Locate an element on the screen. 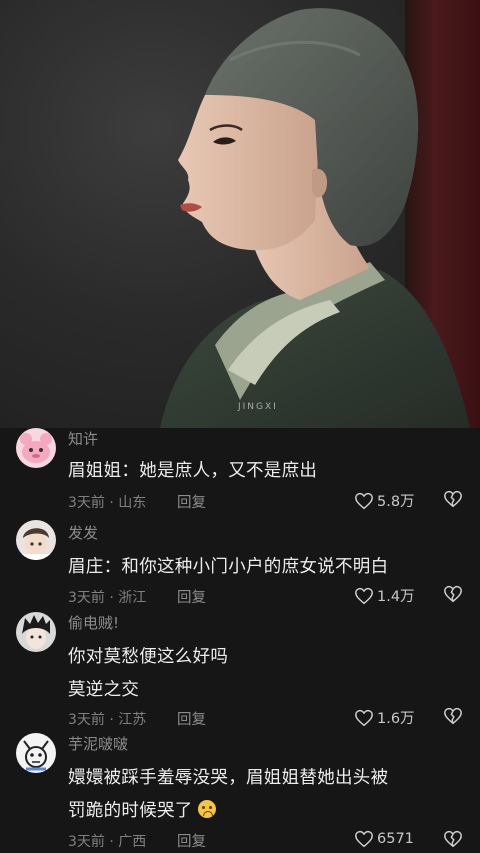  comment-item: 发发 眉庄：和你这种小门小户的庶女说不明白 3天前 · 浙江 回复 1.4万 is located at coordinates (240, 566).